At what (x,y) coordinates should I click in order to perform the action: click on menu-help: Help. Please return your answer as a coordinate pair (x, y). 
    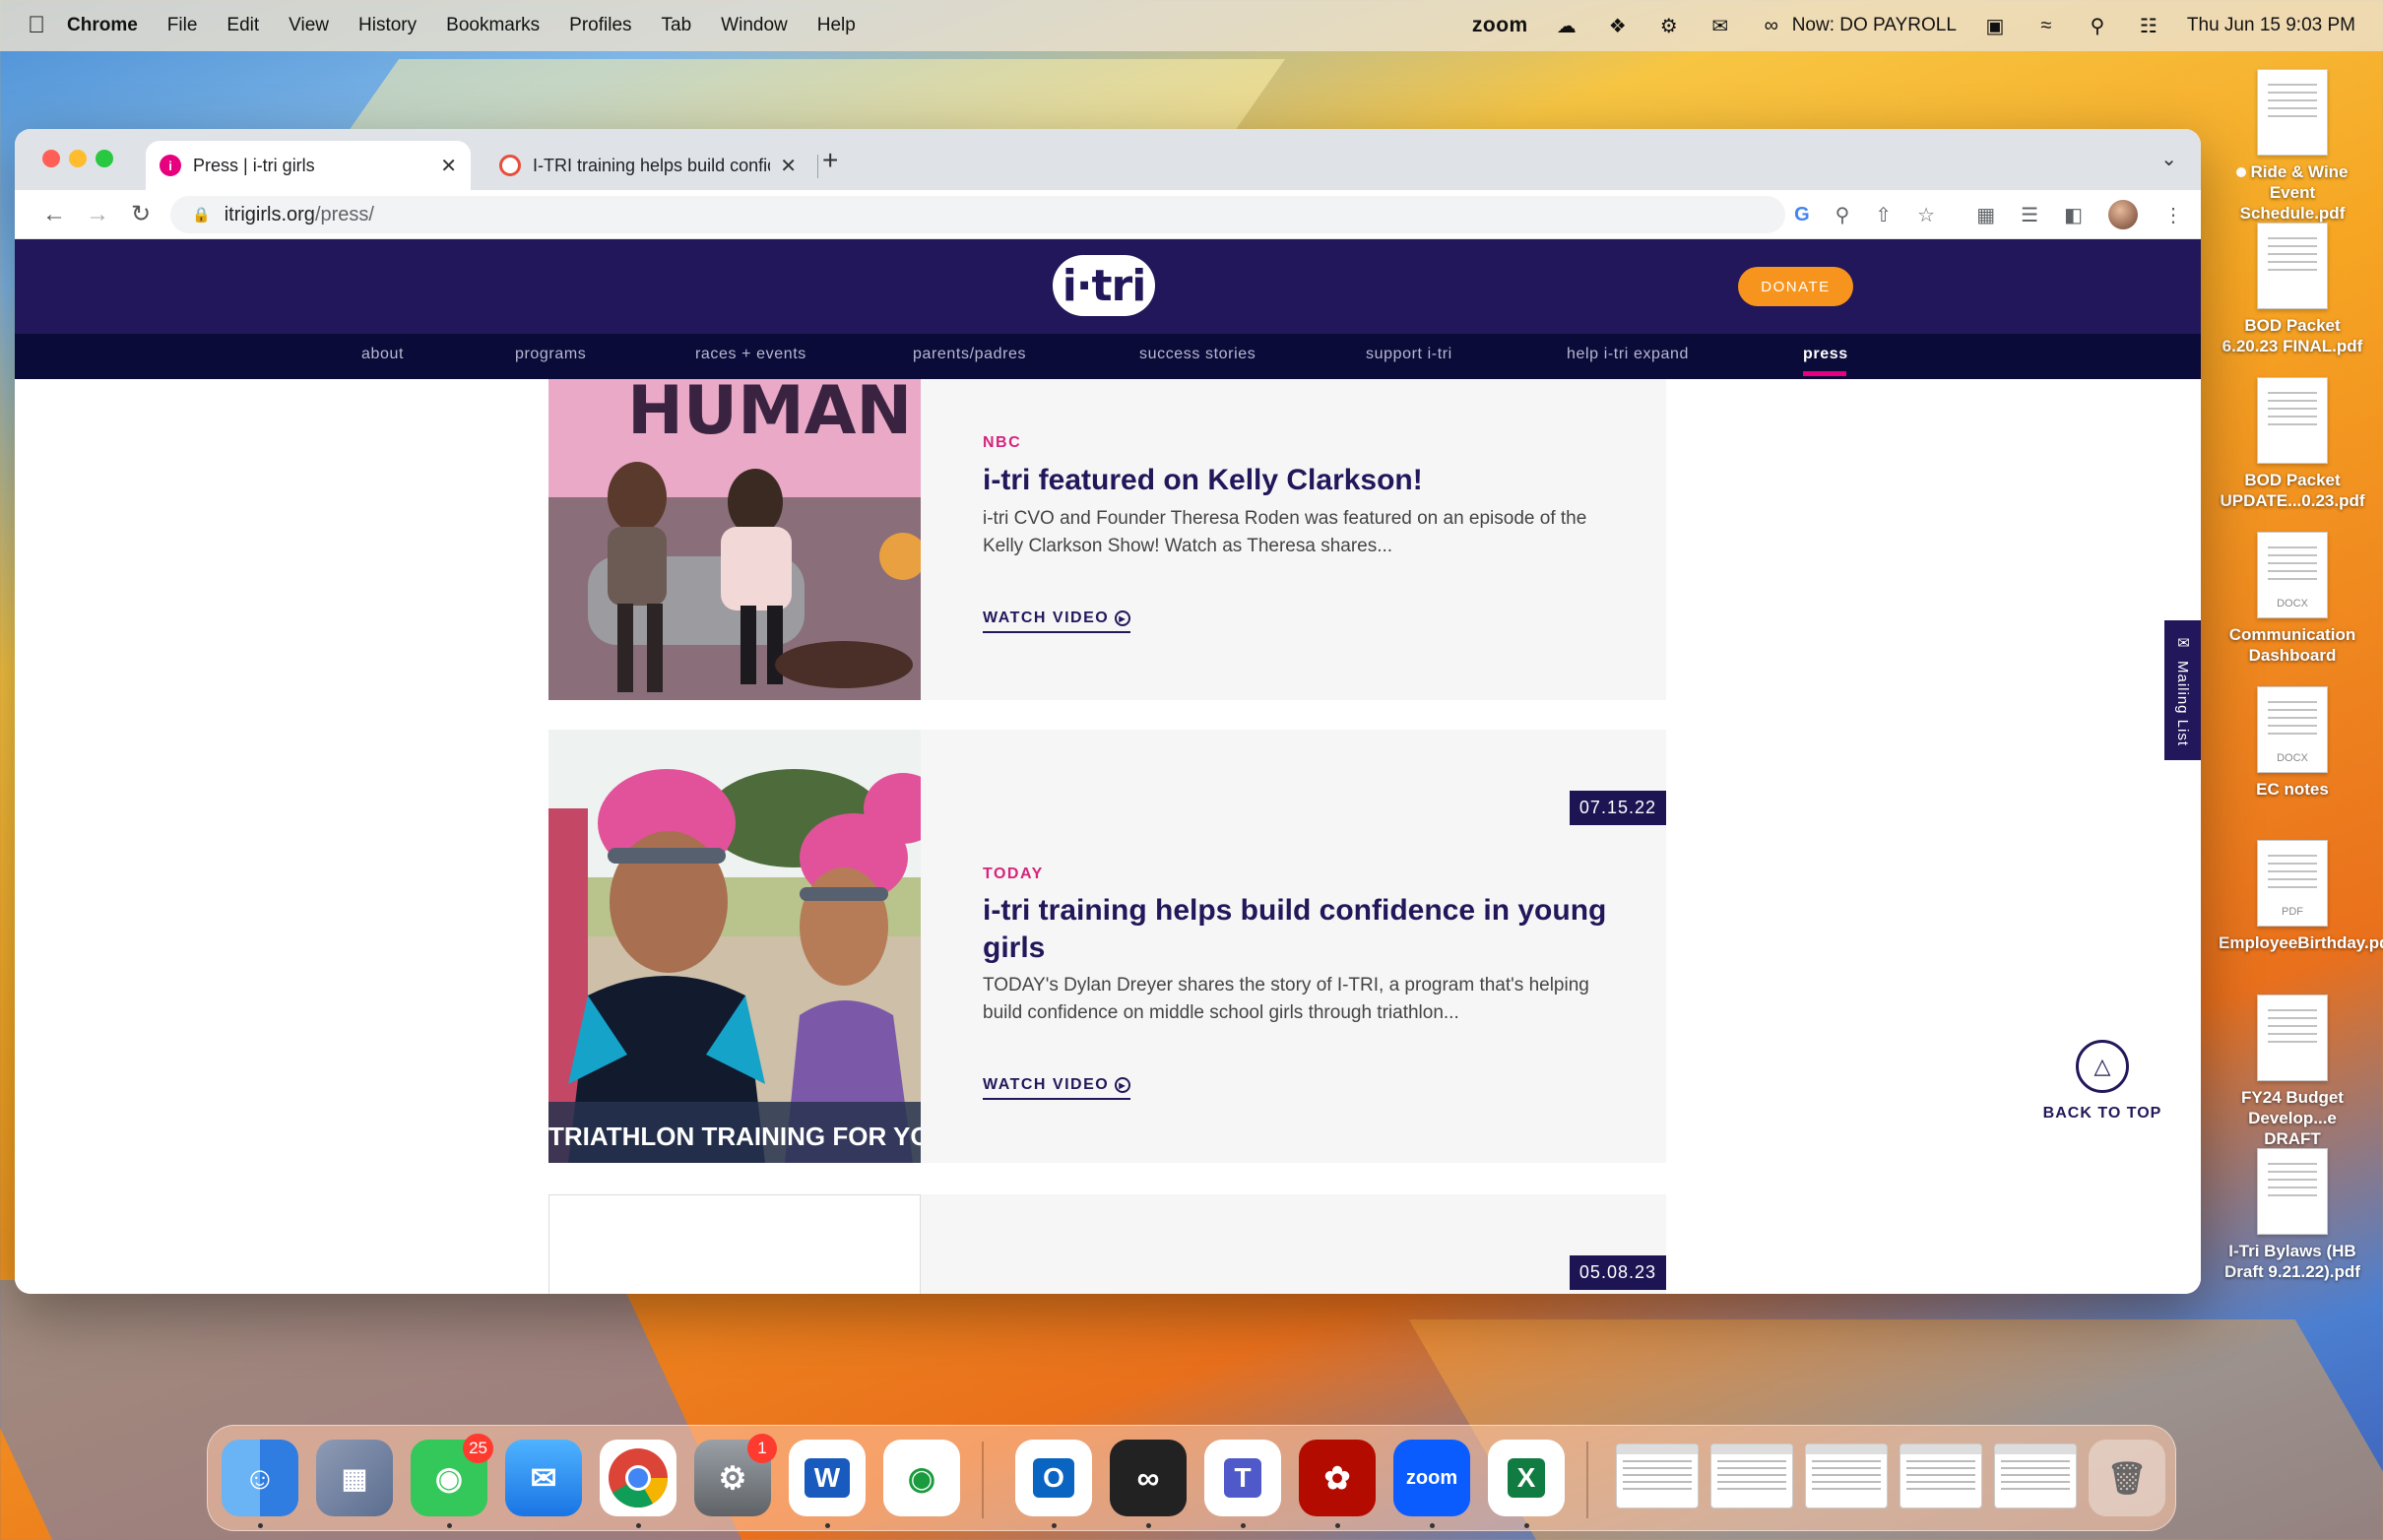
    Looking at the image, I should click on (837, 25).